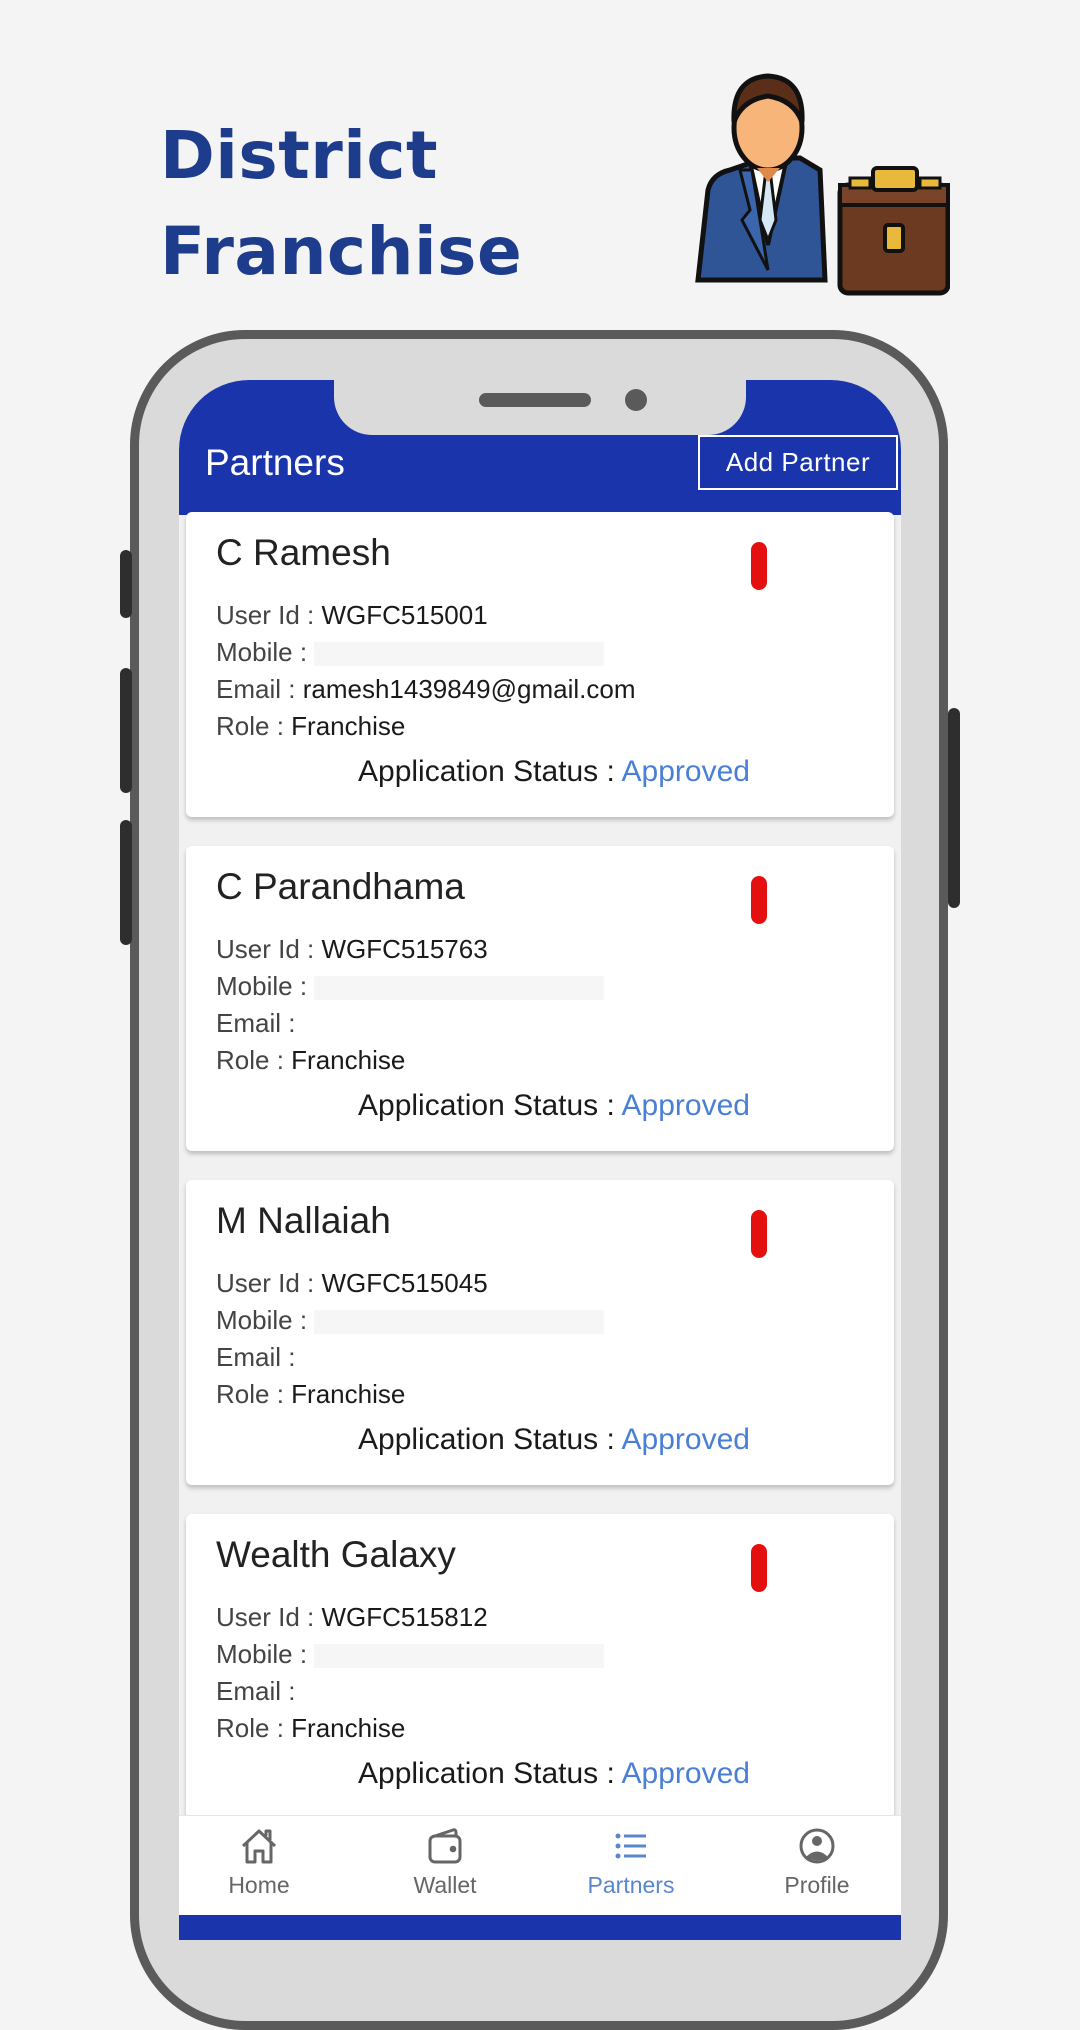 The width and height of the screenshot is (1080, 2030). Describe the element at coordinates (126, 730) in the screenshot. I see `phone-volume-up-button` at that location.